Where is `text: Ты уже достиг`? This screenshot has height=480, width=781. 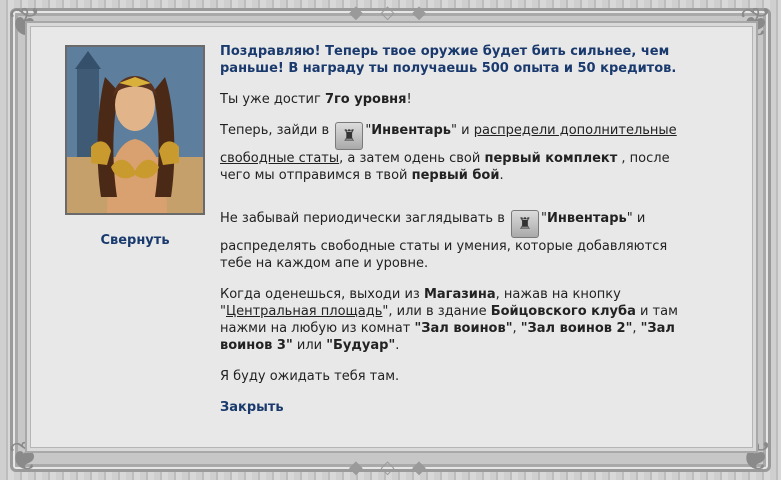 text: Ты уже достиг is located at coordinates (272, 99).